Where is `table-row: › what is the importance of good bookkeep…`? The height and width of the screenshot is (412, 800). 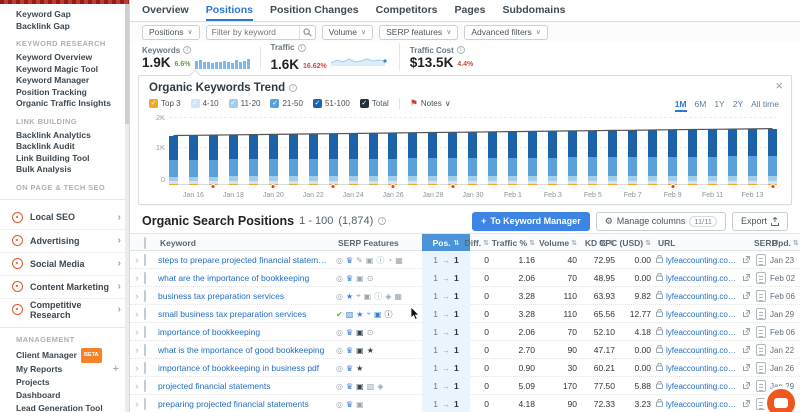
table-row: › what is the importance of good bookkeep… is located at coordinates (465, 350).